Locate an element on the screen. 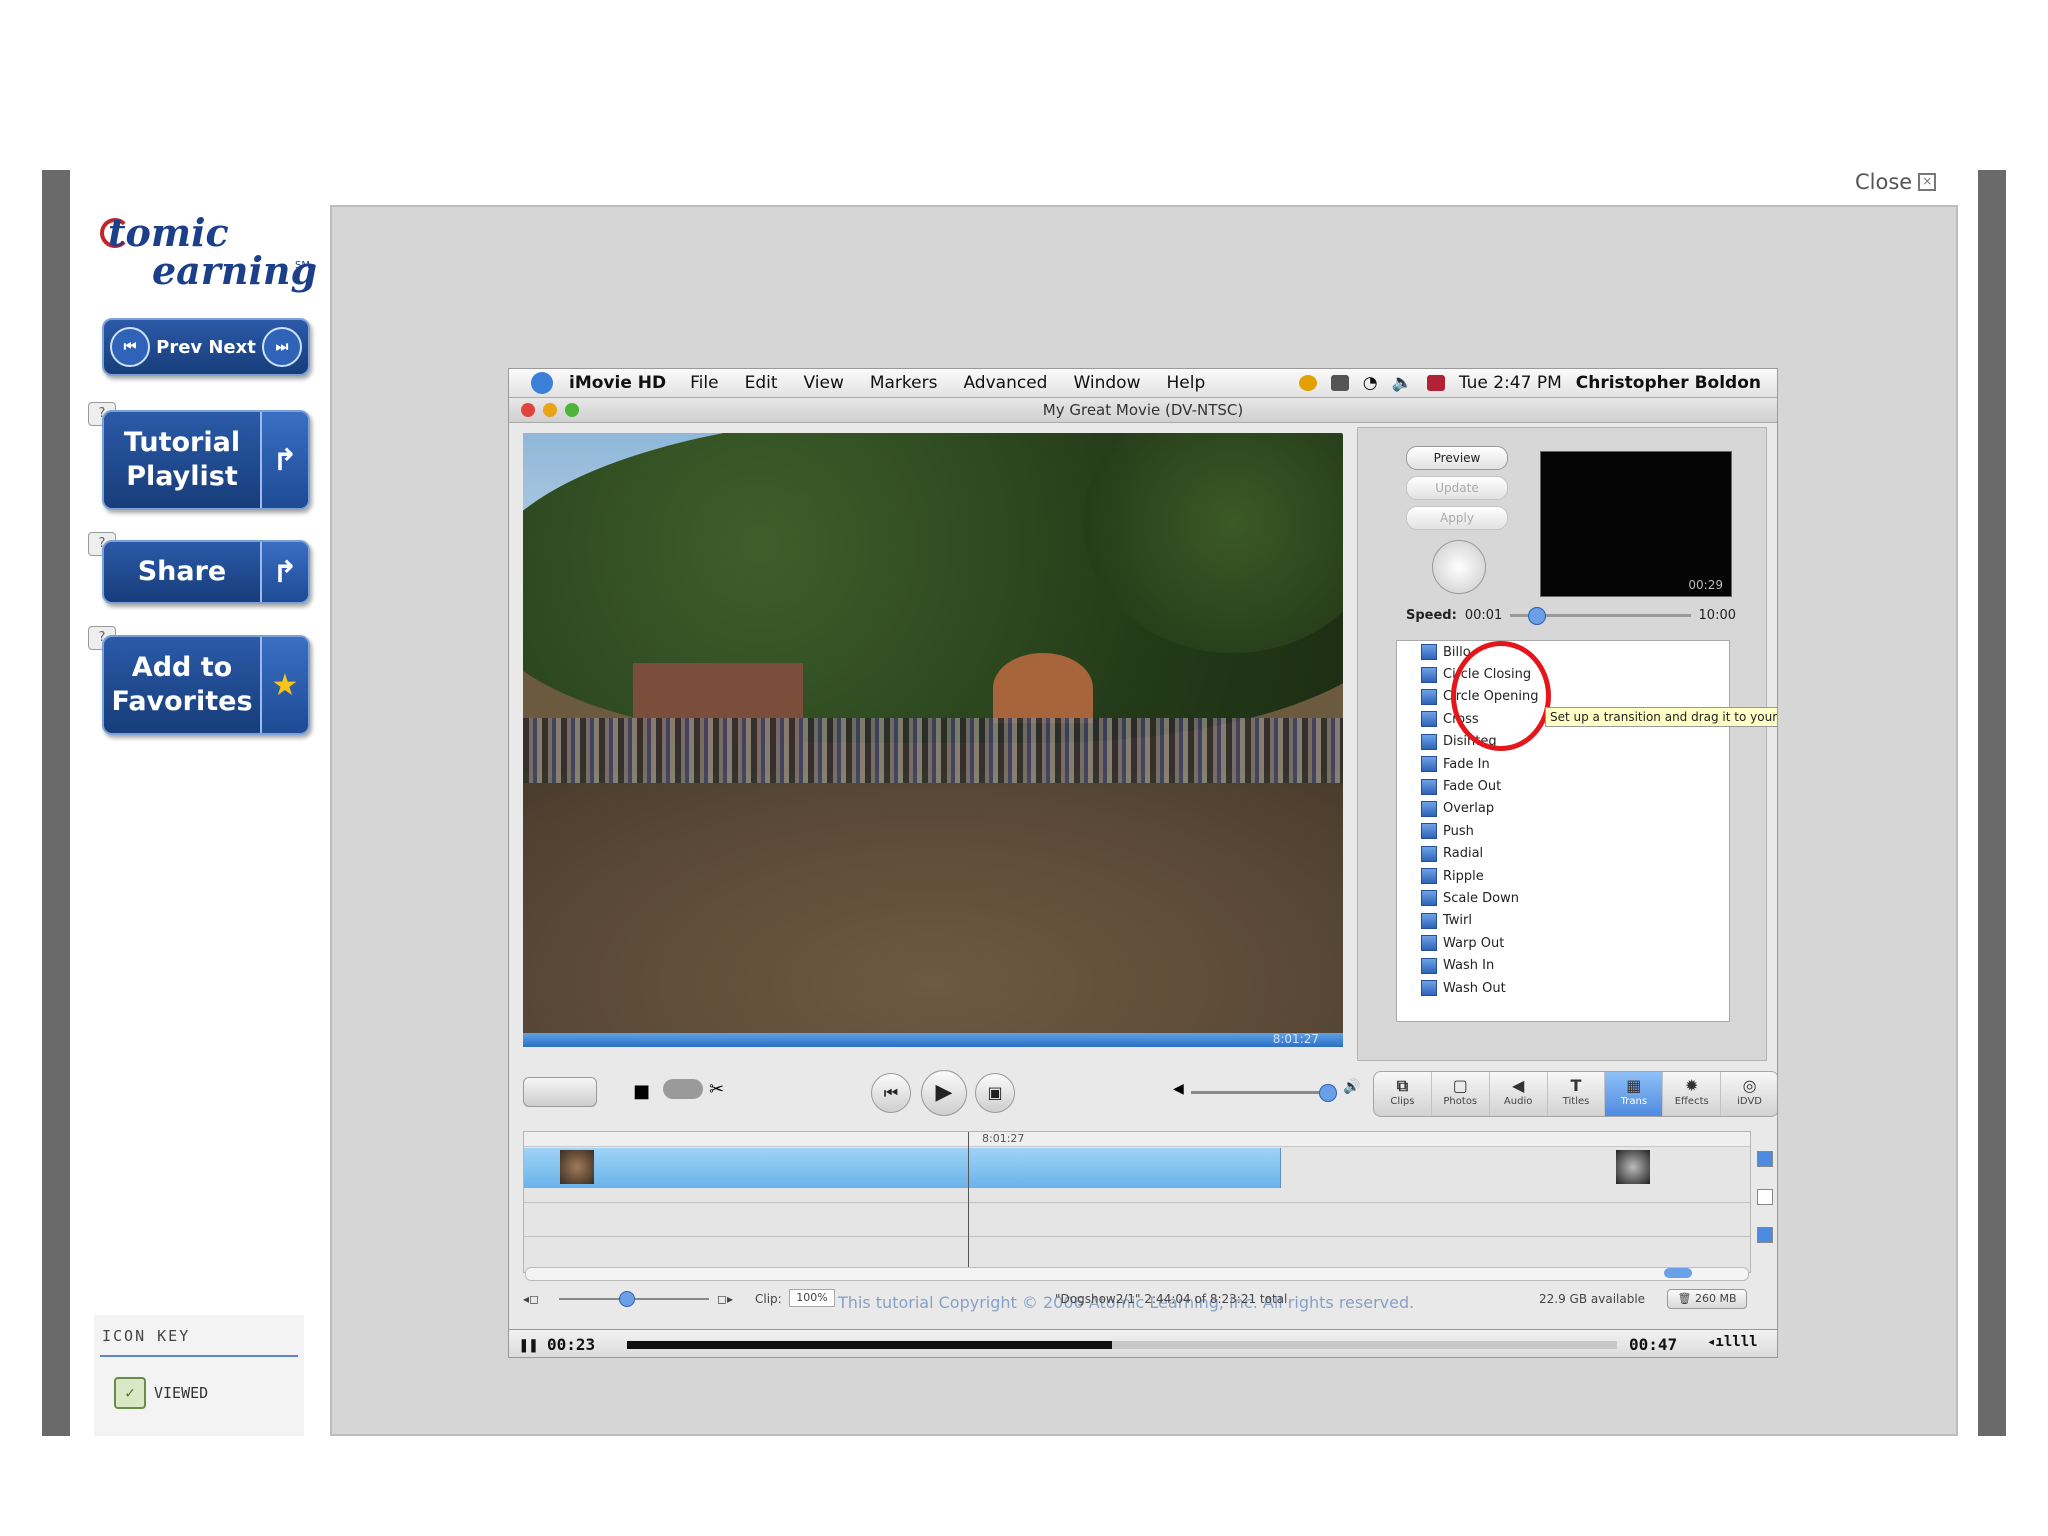 Image resolution: width=2048 pixels, height=1536 pixels. list-item: Wash In is located at coordinates (1563, 965).